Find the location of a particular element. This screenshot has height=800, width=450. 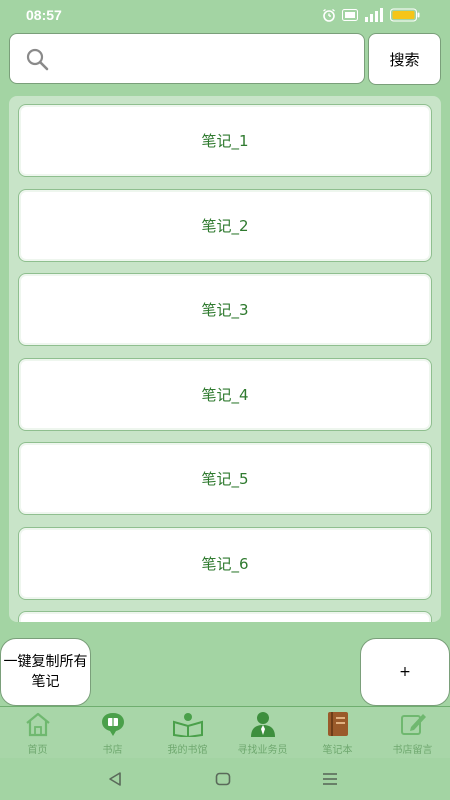

note-item is located at coordinates (225, 616).